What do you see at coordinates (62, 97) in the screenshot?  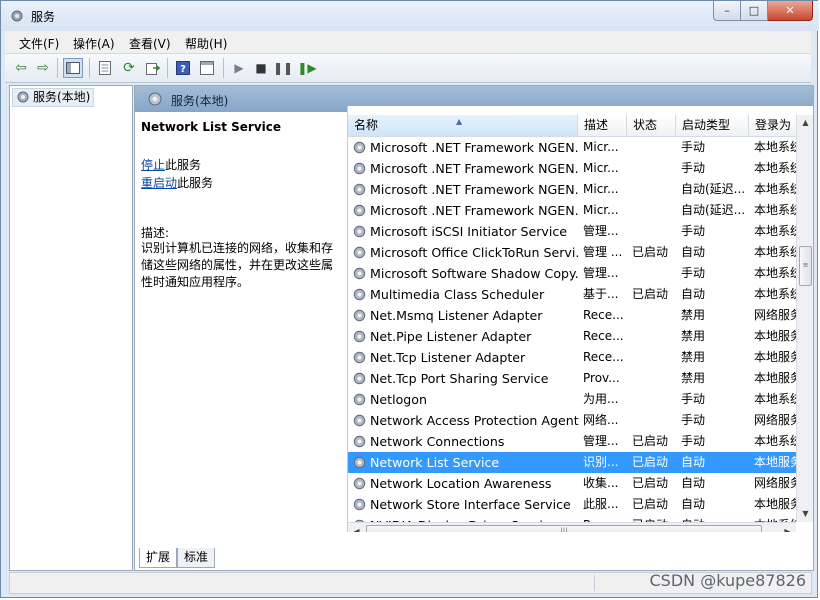 I see `tree-item-label: 服务(本地)` at bounding box center [62, 97].